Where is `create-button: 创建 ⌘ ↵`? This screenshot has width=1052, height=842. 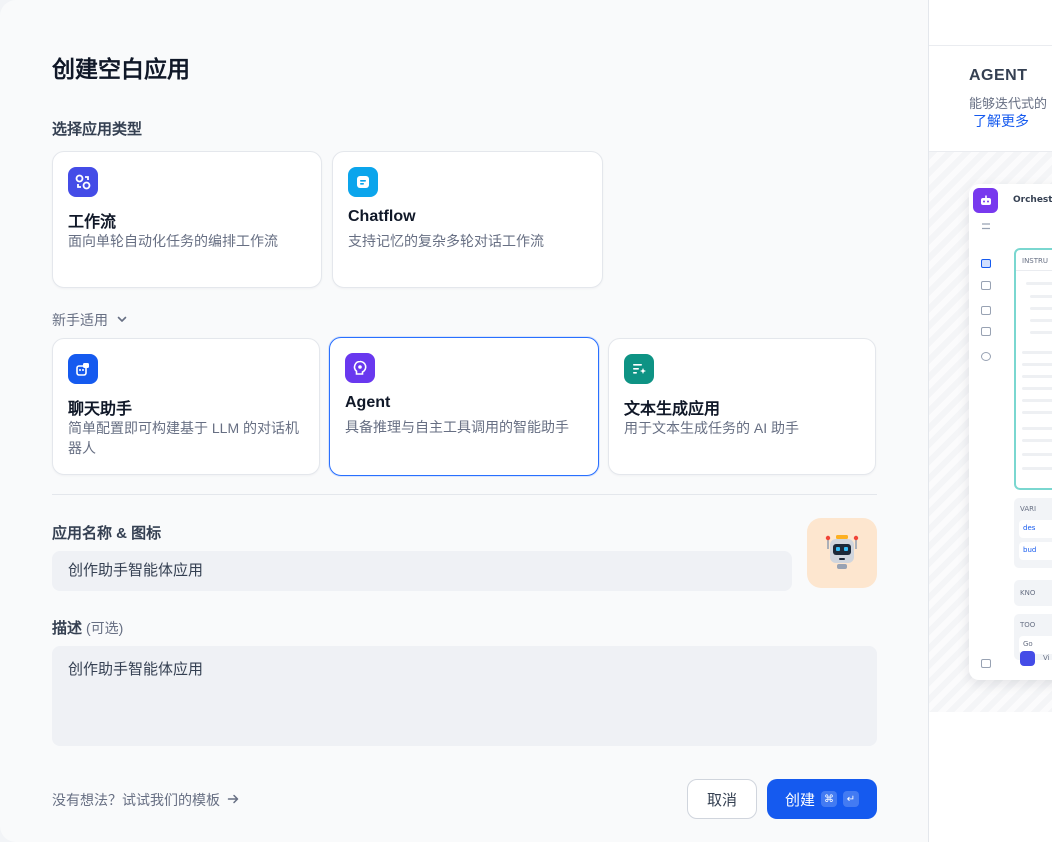
create-button: 创建 ⌘ ↵ is located at coordinates (822, 799).